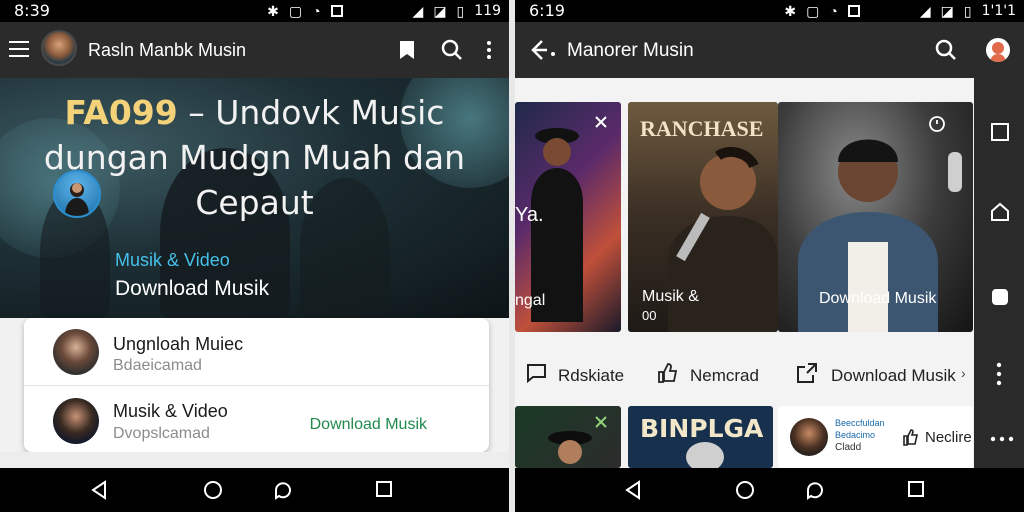 Image resolution: width=1024 pixels, height=512 pixels. What do you see at coordinates (157, 365) in the screenshot?
I see `list-item-subtitle: Bdaeicamad` at bounding box center [157, 365].